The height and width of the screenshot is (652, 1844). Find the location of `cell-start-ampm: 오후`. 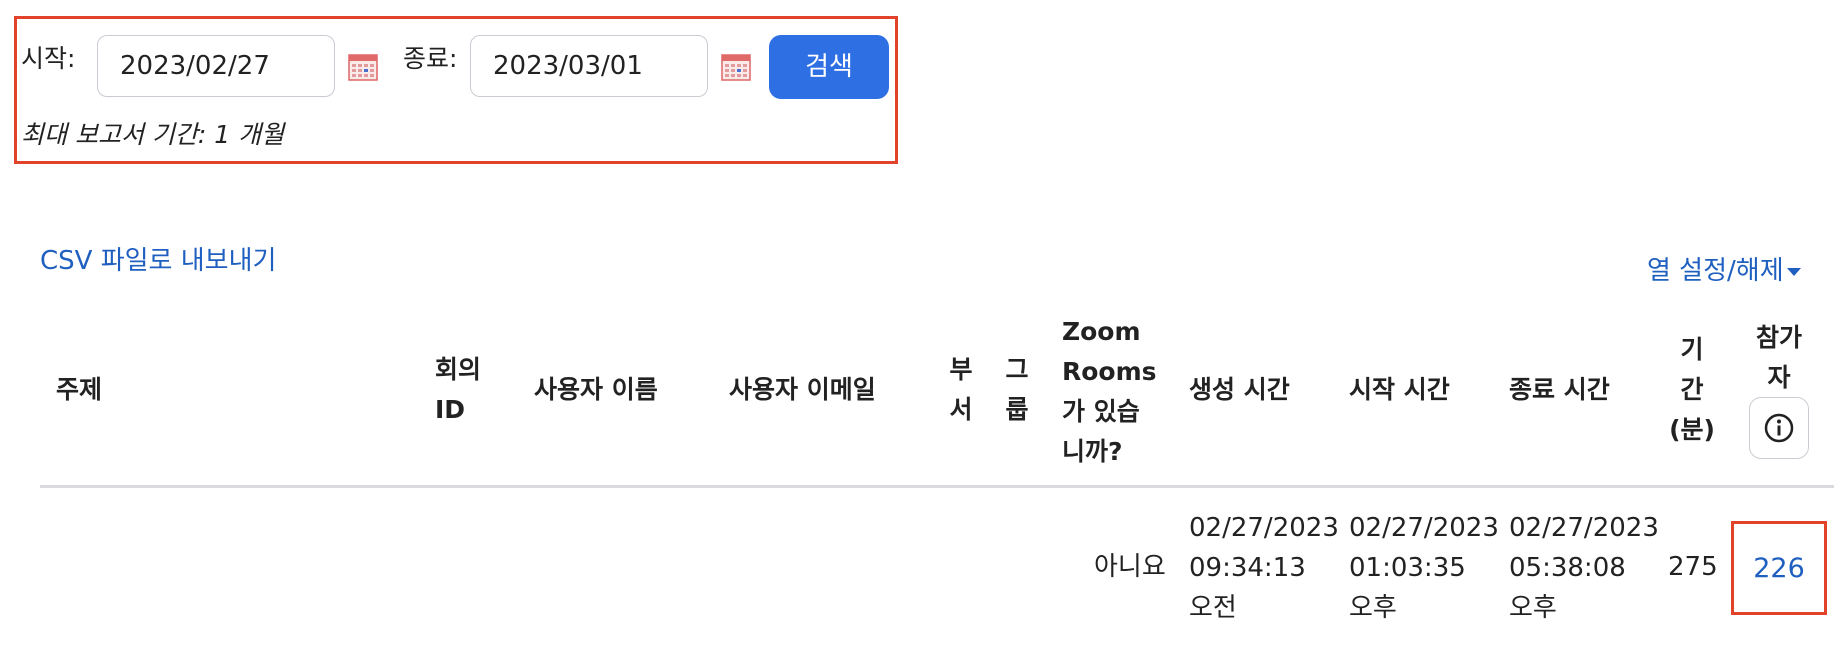

cell-start-ampm: 오후 is located at coordinates (1373, 608).